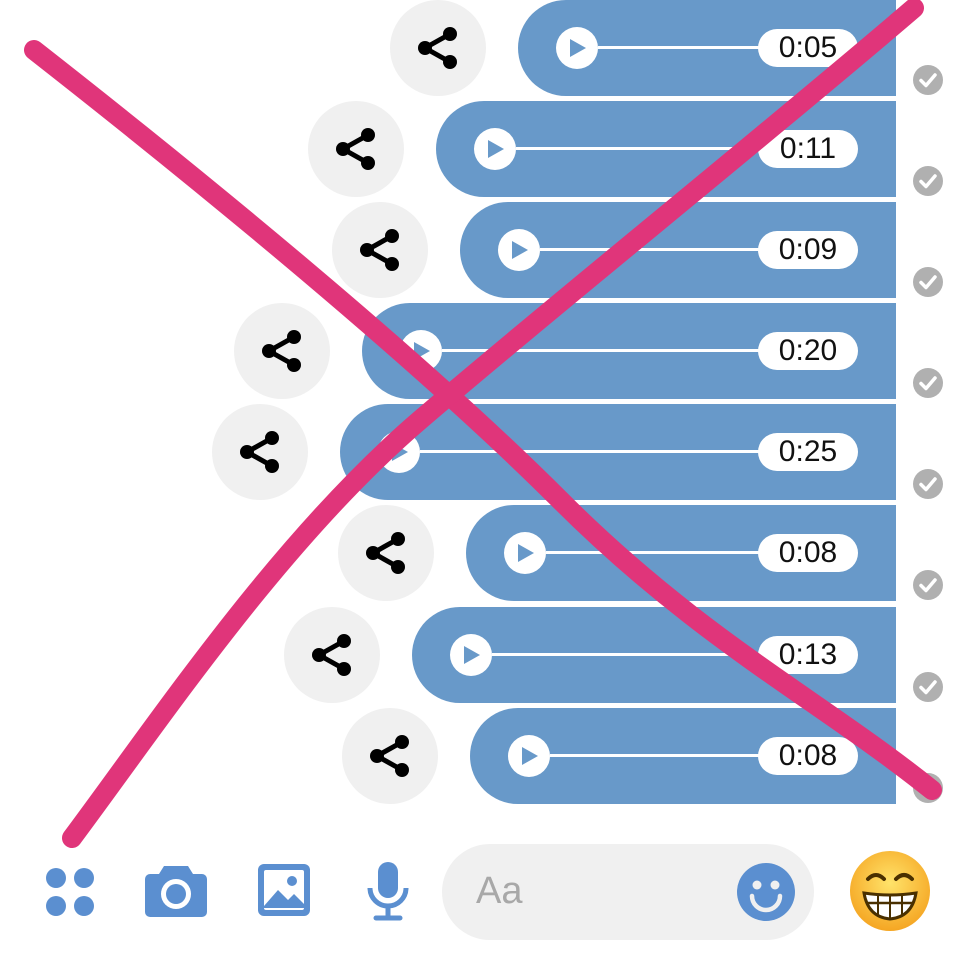 The width and height of the screenshot is (960, 960). I want to click on duration-label: 0:11, so click(808, 149).